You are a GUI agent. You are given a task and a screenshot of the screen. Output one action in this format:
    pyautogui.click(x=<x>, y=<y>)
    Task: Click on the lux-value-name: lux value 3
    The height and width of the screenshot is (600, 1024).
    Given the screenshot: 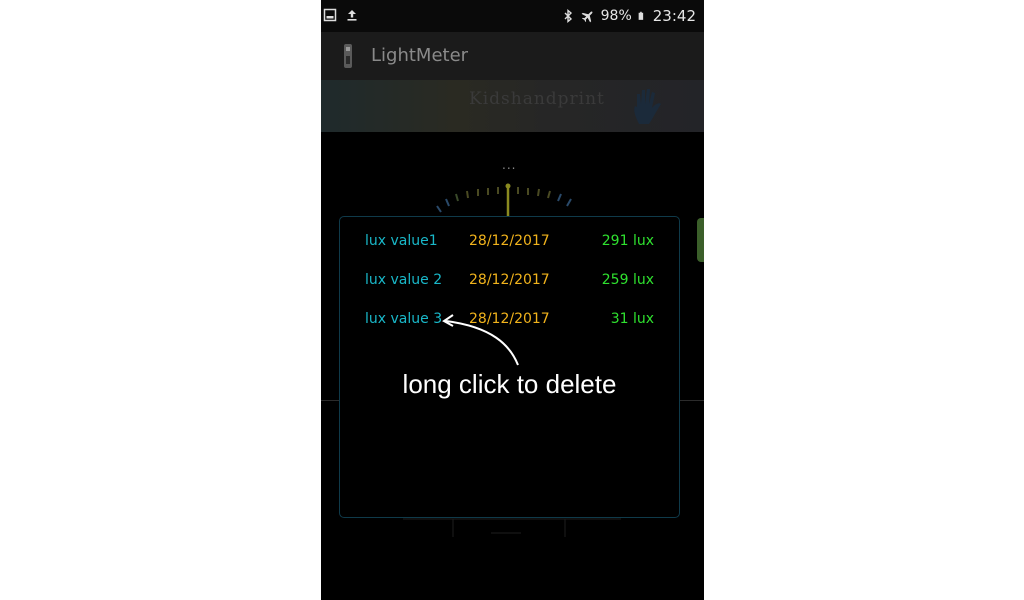 What is the action you would take?
    pyautogui.click(x=404, y=319)
    